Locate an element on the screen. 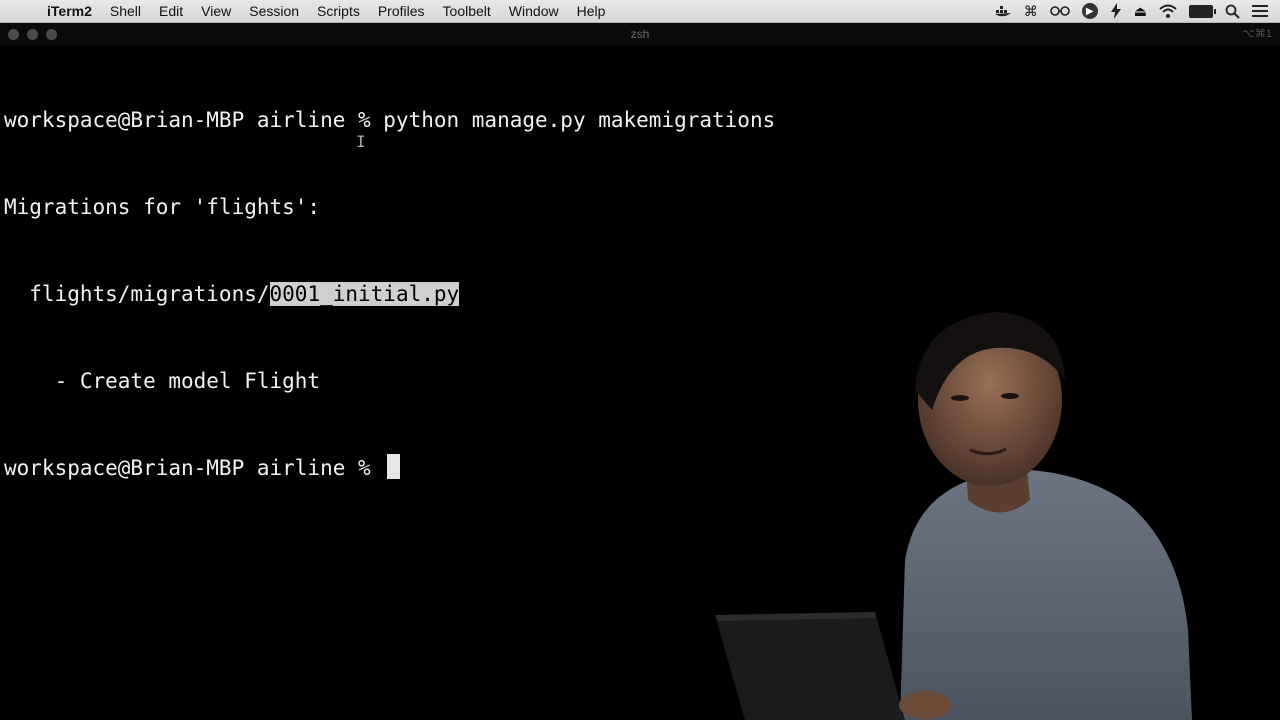 The image size is (1280, 720). terminal-line: Migrations for 'flights': is located at coordinates (162, 207).